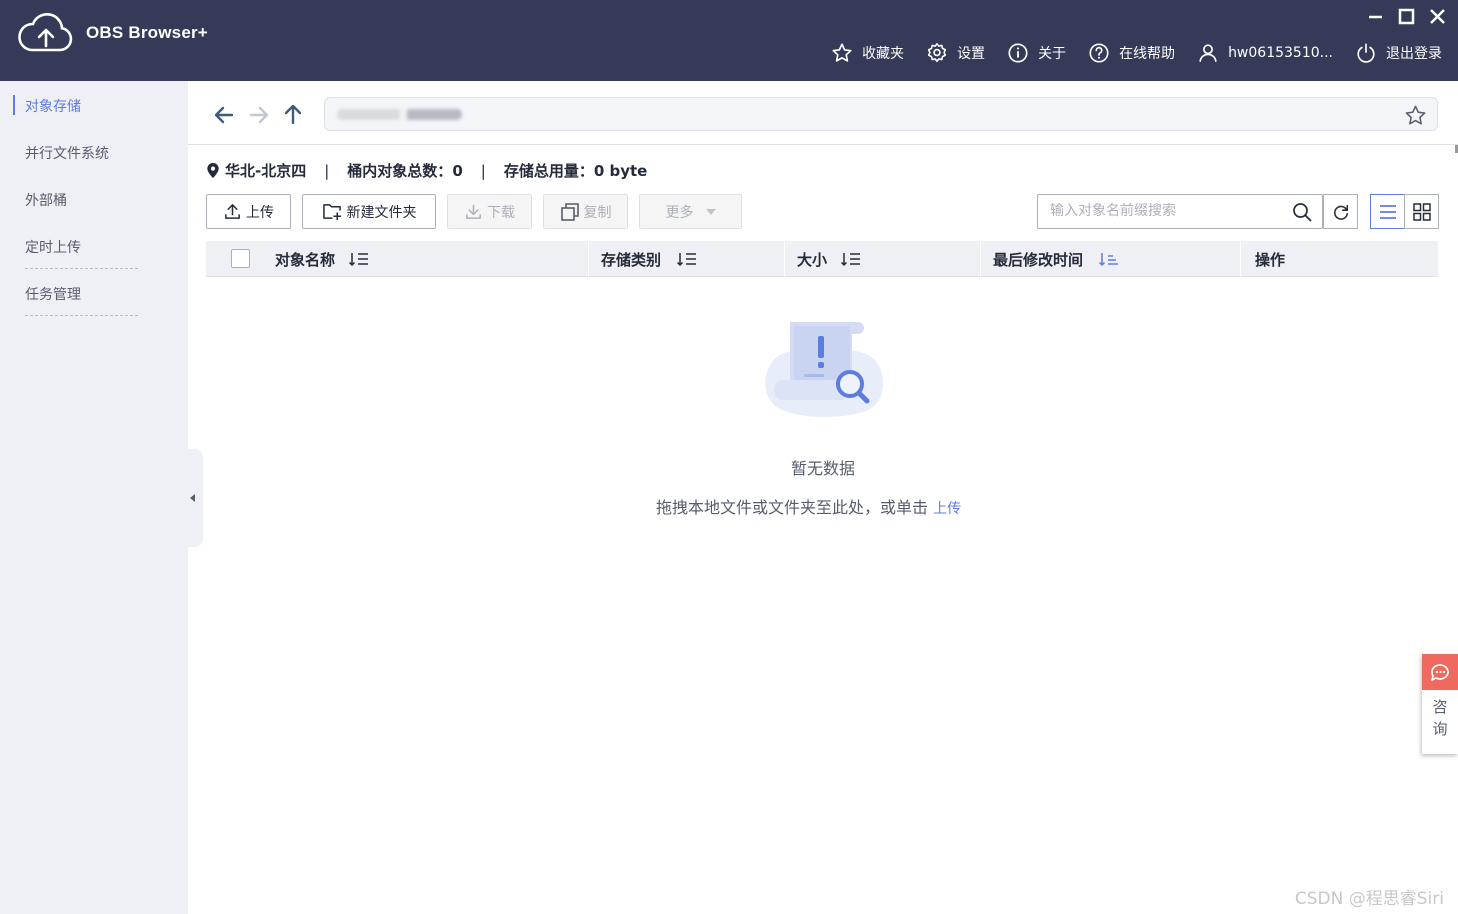 The width and height of the screenshot is (1458, 914). I want to click on about-button: 关于, so click(1036, 53).